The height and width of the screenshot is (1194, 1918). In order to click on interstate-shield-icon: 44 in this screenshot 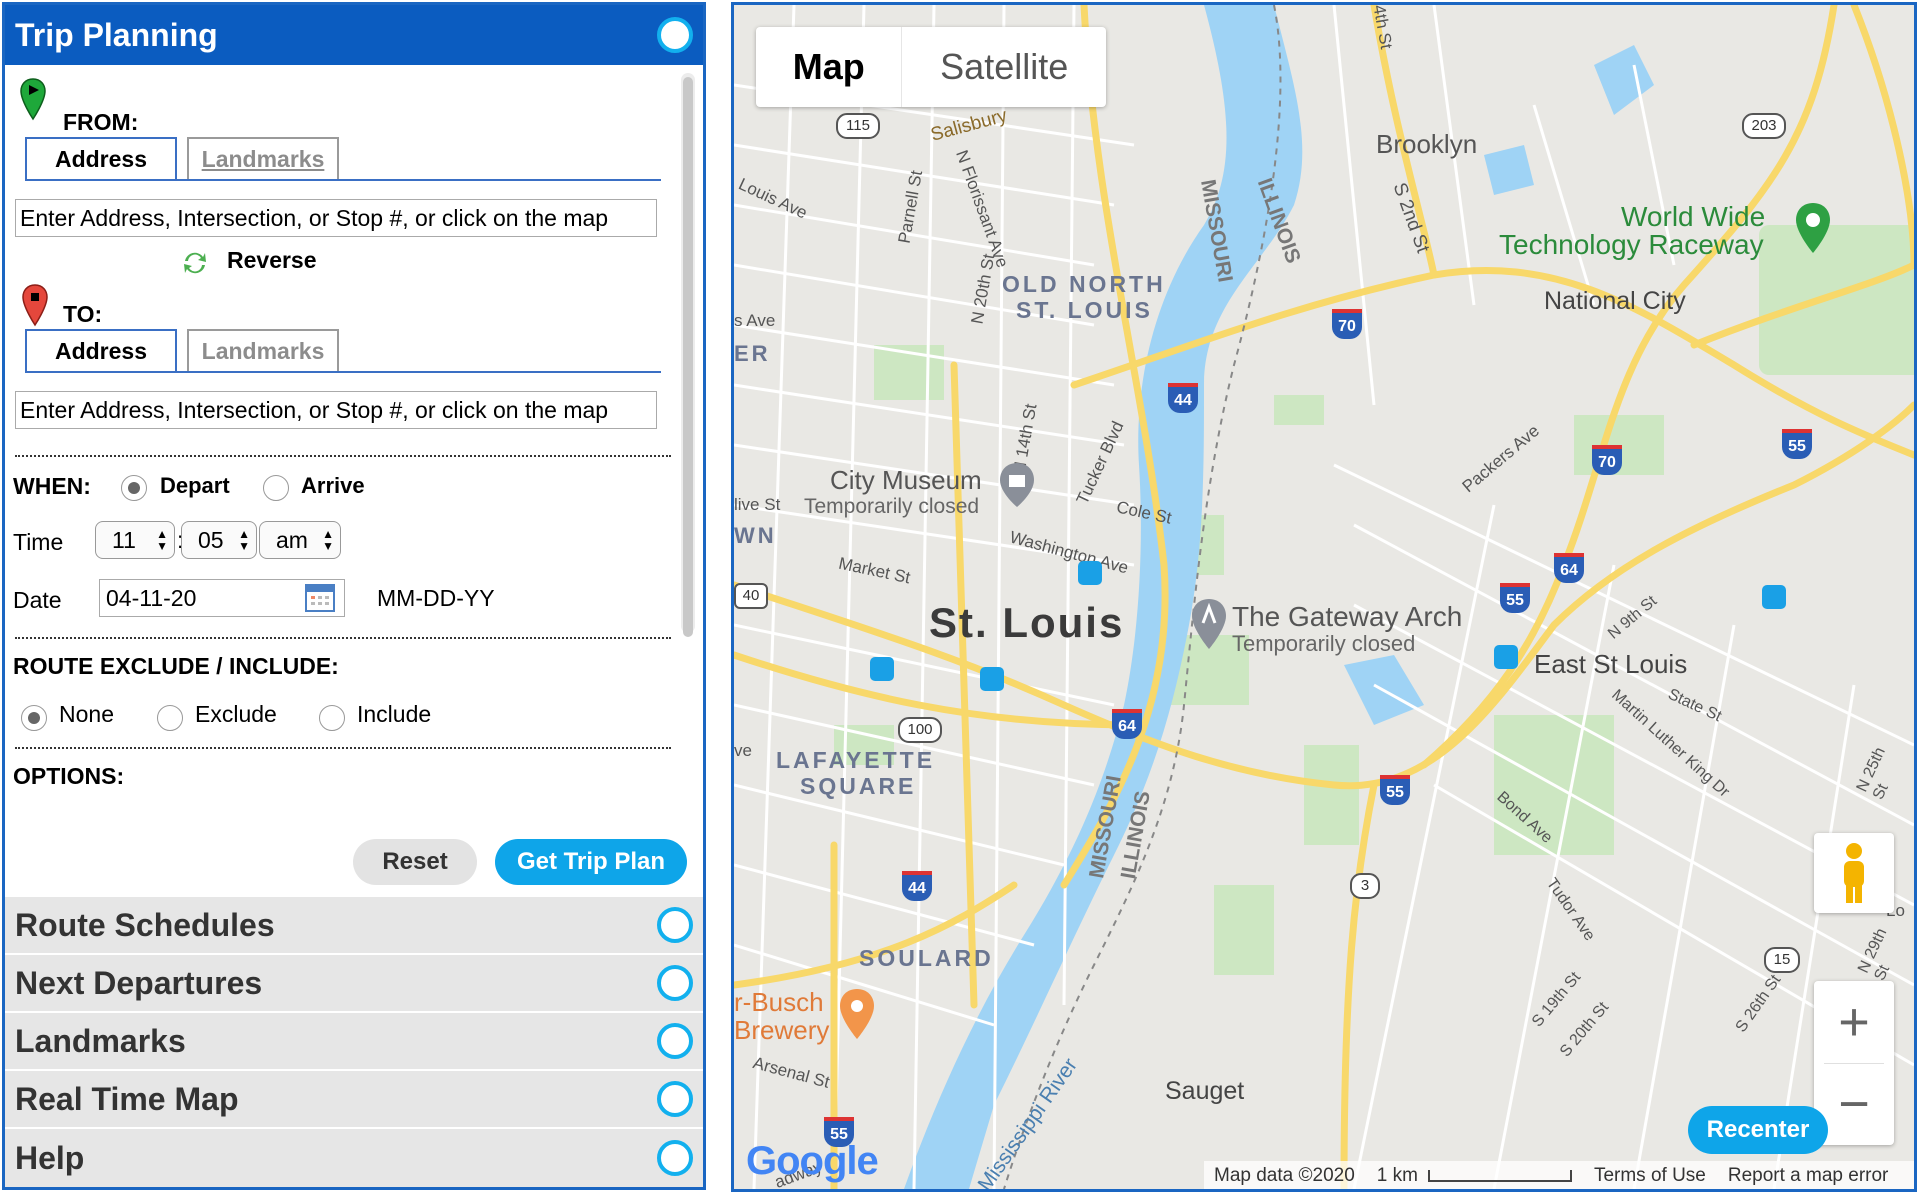, I will do `click(1183, 398)`.